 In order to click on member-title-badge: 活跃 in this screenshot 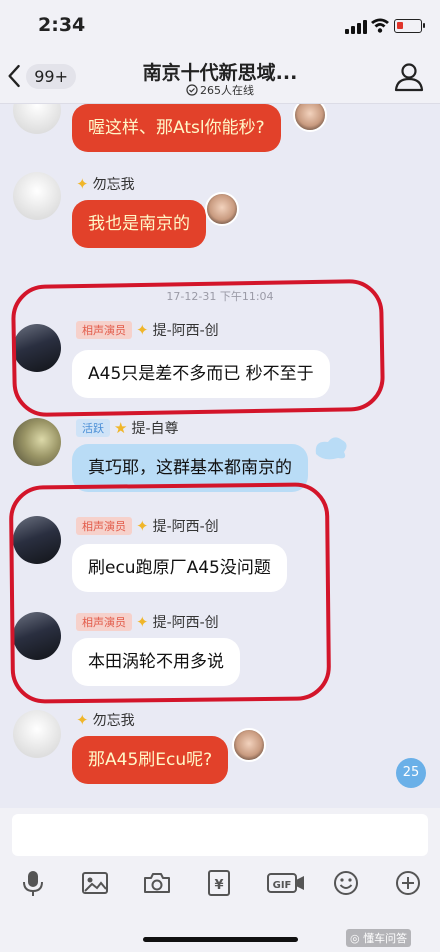, I will do `click(93, 428)`.